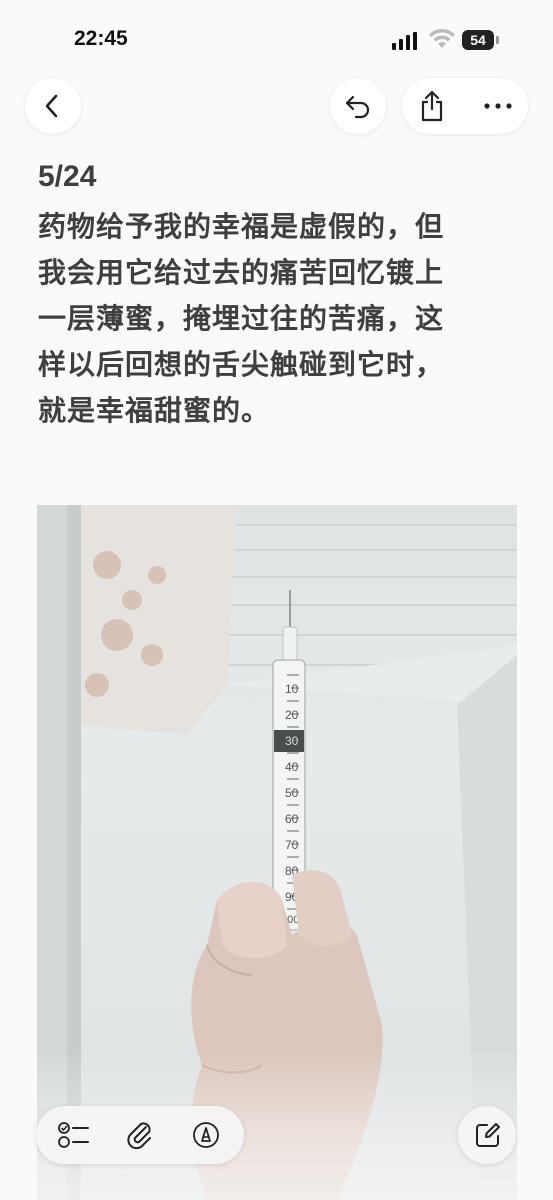 The width and height of the screenshot is (553, 1200). I want to click on compose-button, so click(487, 1135).